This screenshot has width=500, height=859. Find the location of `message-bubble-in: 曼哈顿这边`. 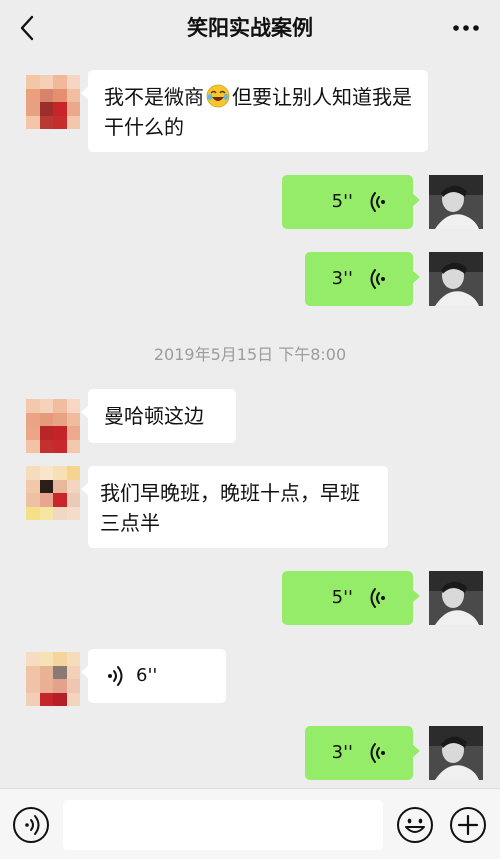

message-bubble-in: 曼哈顿这边 is located at coordinates (158, 416).